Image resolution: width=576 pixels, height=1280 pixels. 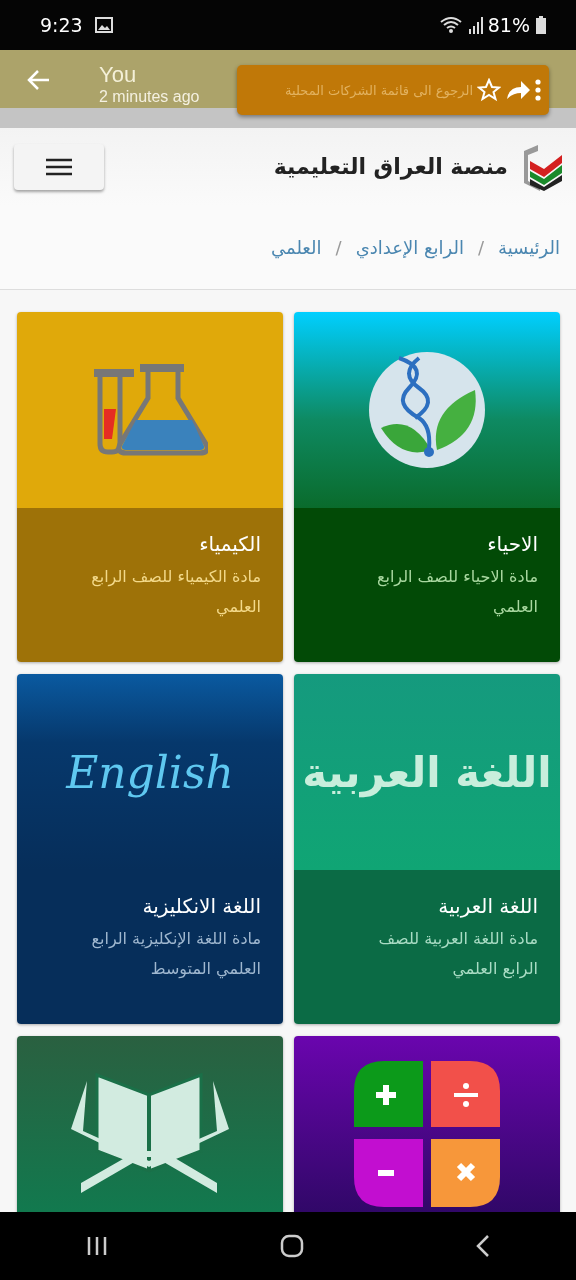 I want to click on subject-title: اللغة الانكليزية, so click(x=201, y=906).